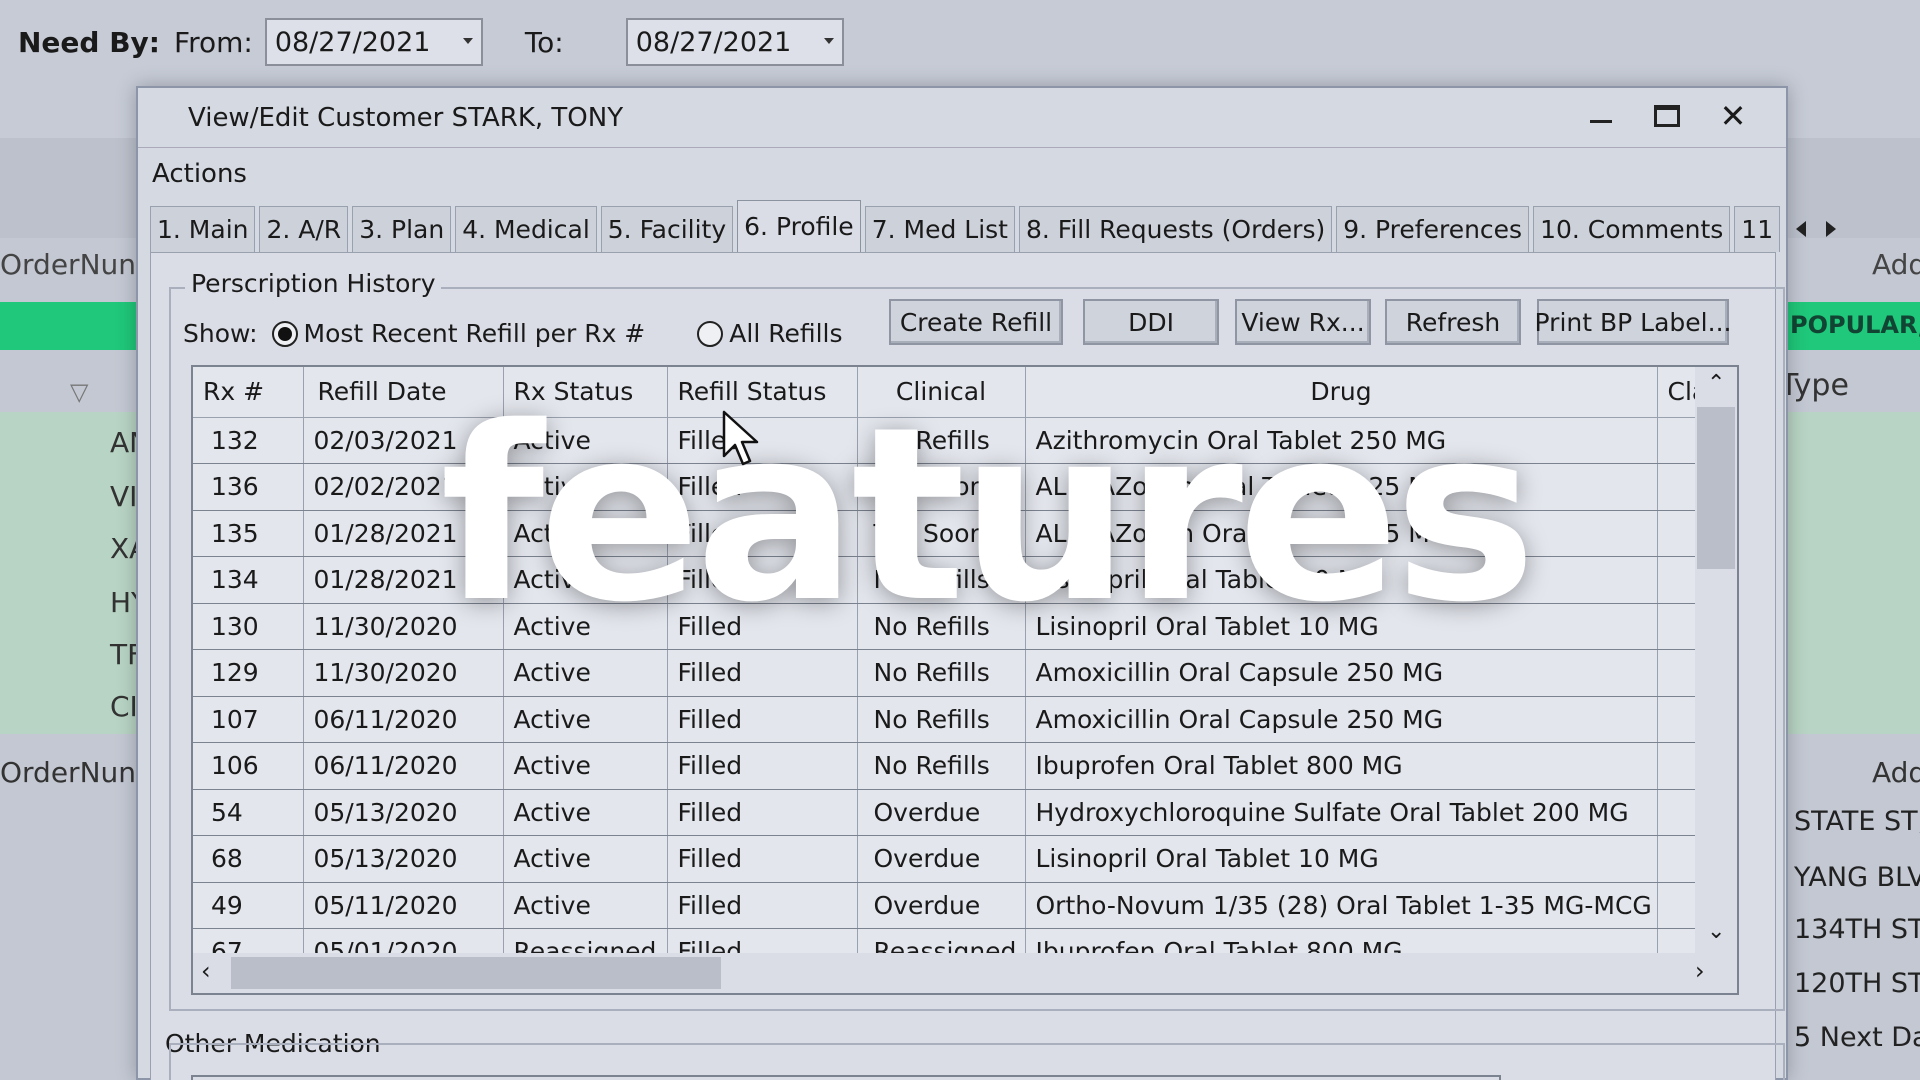 Image resolution: width=1920 pixels, height=1080 pixels. What do you see at coordinates (70, 326) in the screenshot?
I see `highlighted-row-left` at bounding box center [70, 326].